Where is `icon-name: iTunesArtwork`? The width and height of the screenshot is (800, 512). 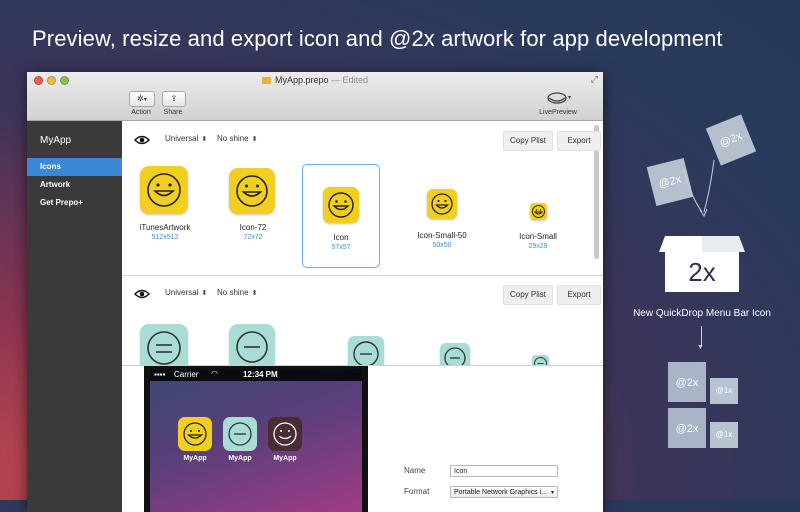
icon-name: iTunesArtwork is located at coordinates (165, 227).